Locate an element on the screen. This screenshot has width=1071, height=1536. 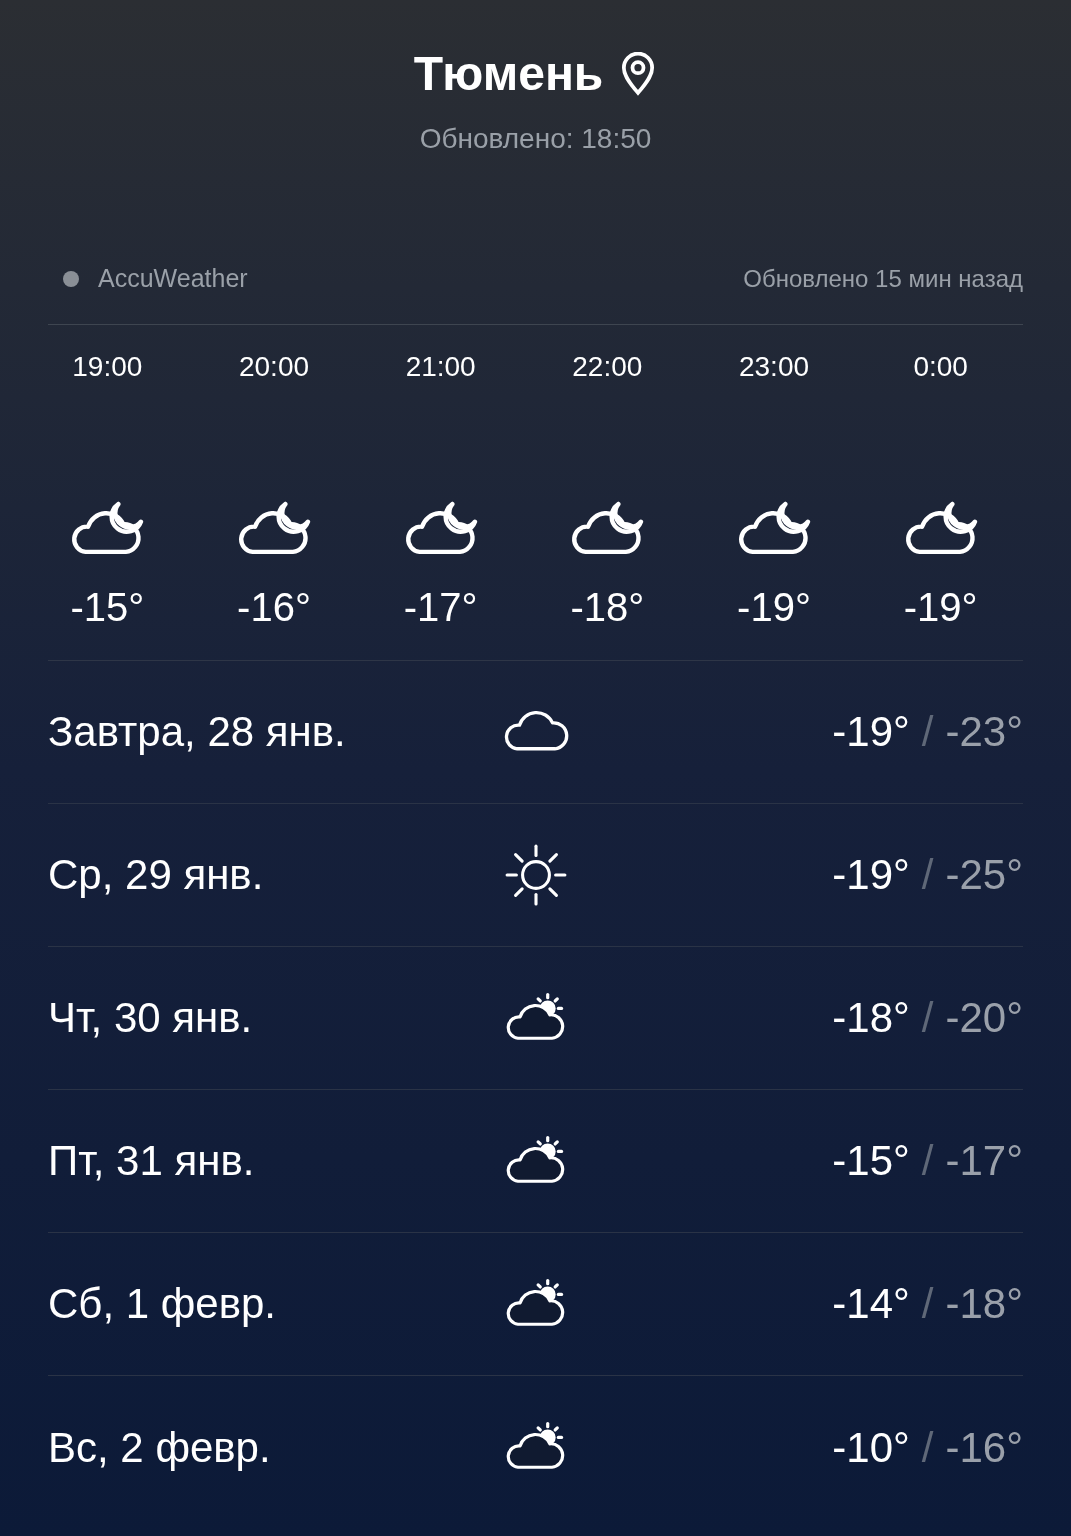
day-label: Сб, 1 февр. is located at coordinates (162, 1304).